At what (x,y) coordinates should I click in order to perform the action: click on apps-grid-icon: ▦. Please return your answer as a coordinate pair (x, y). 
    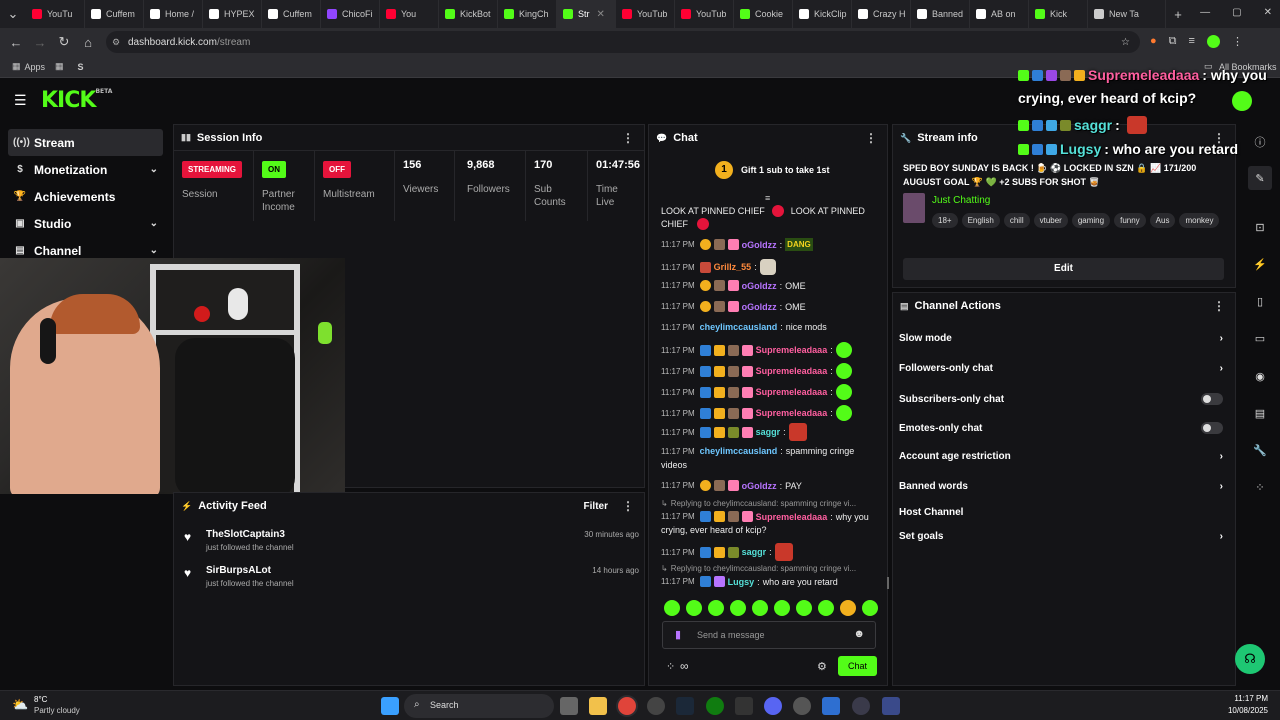
    Looking at the image, I should click on (16, 66).